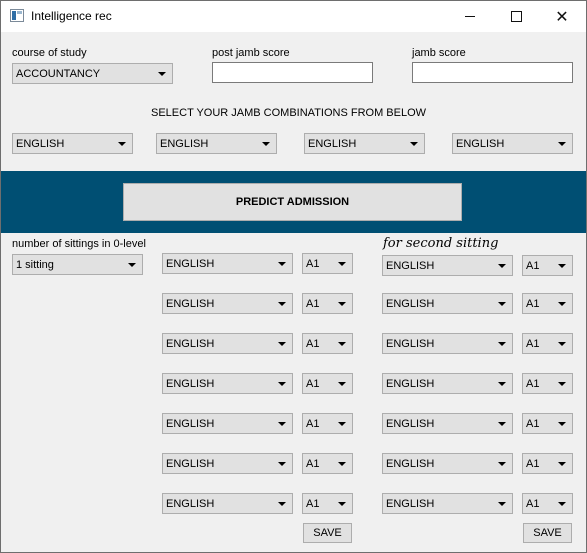 The image size is (587, 553). What do you see at coordinates (441, 243) in the screenshot?
I see `second-sitting-label: for second sitting` at bounding box center [441, 243].